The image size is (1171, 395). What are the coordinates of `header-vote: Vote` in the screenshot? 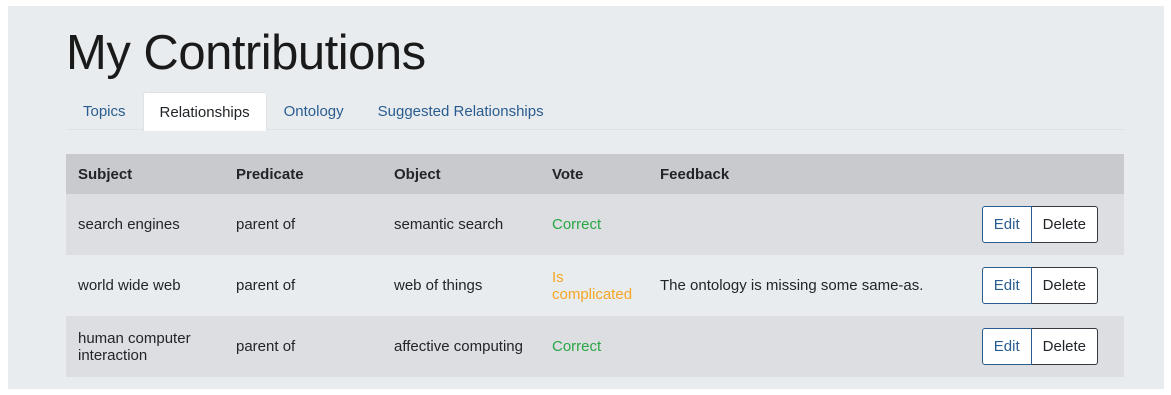 It's located at (594, 174).